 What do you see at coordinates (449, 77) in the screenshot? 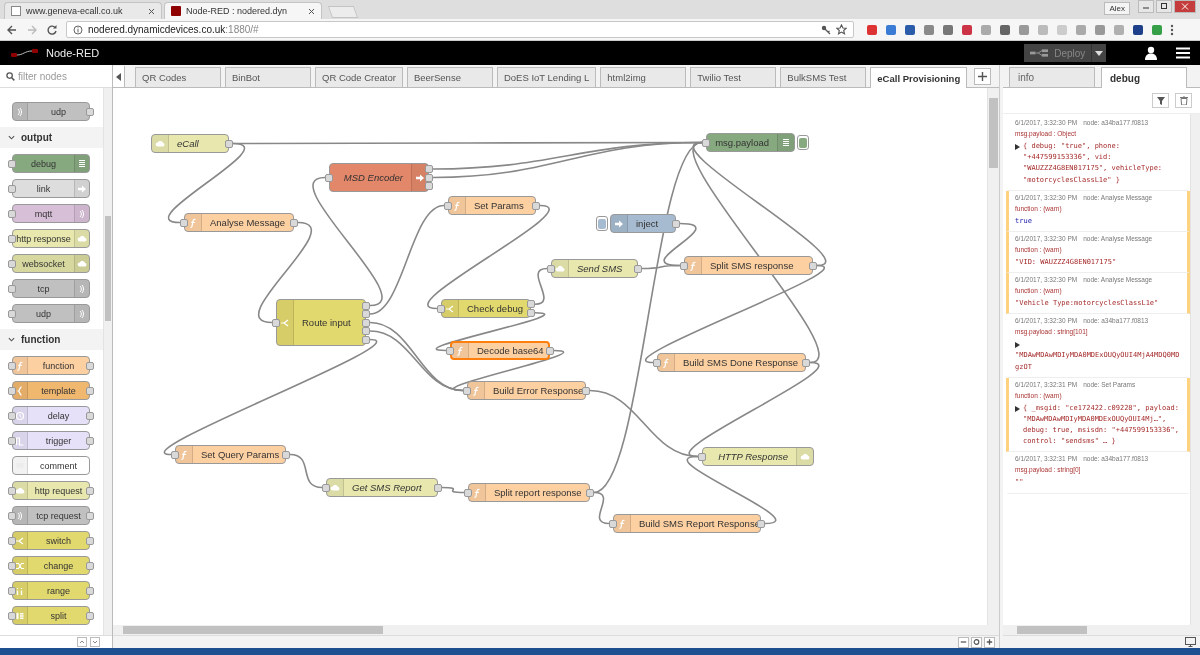
I see `flow-tab: BeerSense` at bounding box center [449, 77].